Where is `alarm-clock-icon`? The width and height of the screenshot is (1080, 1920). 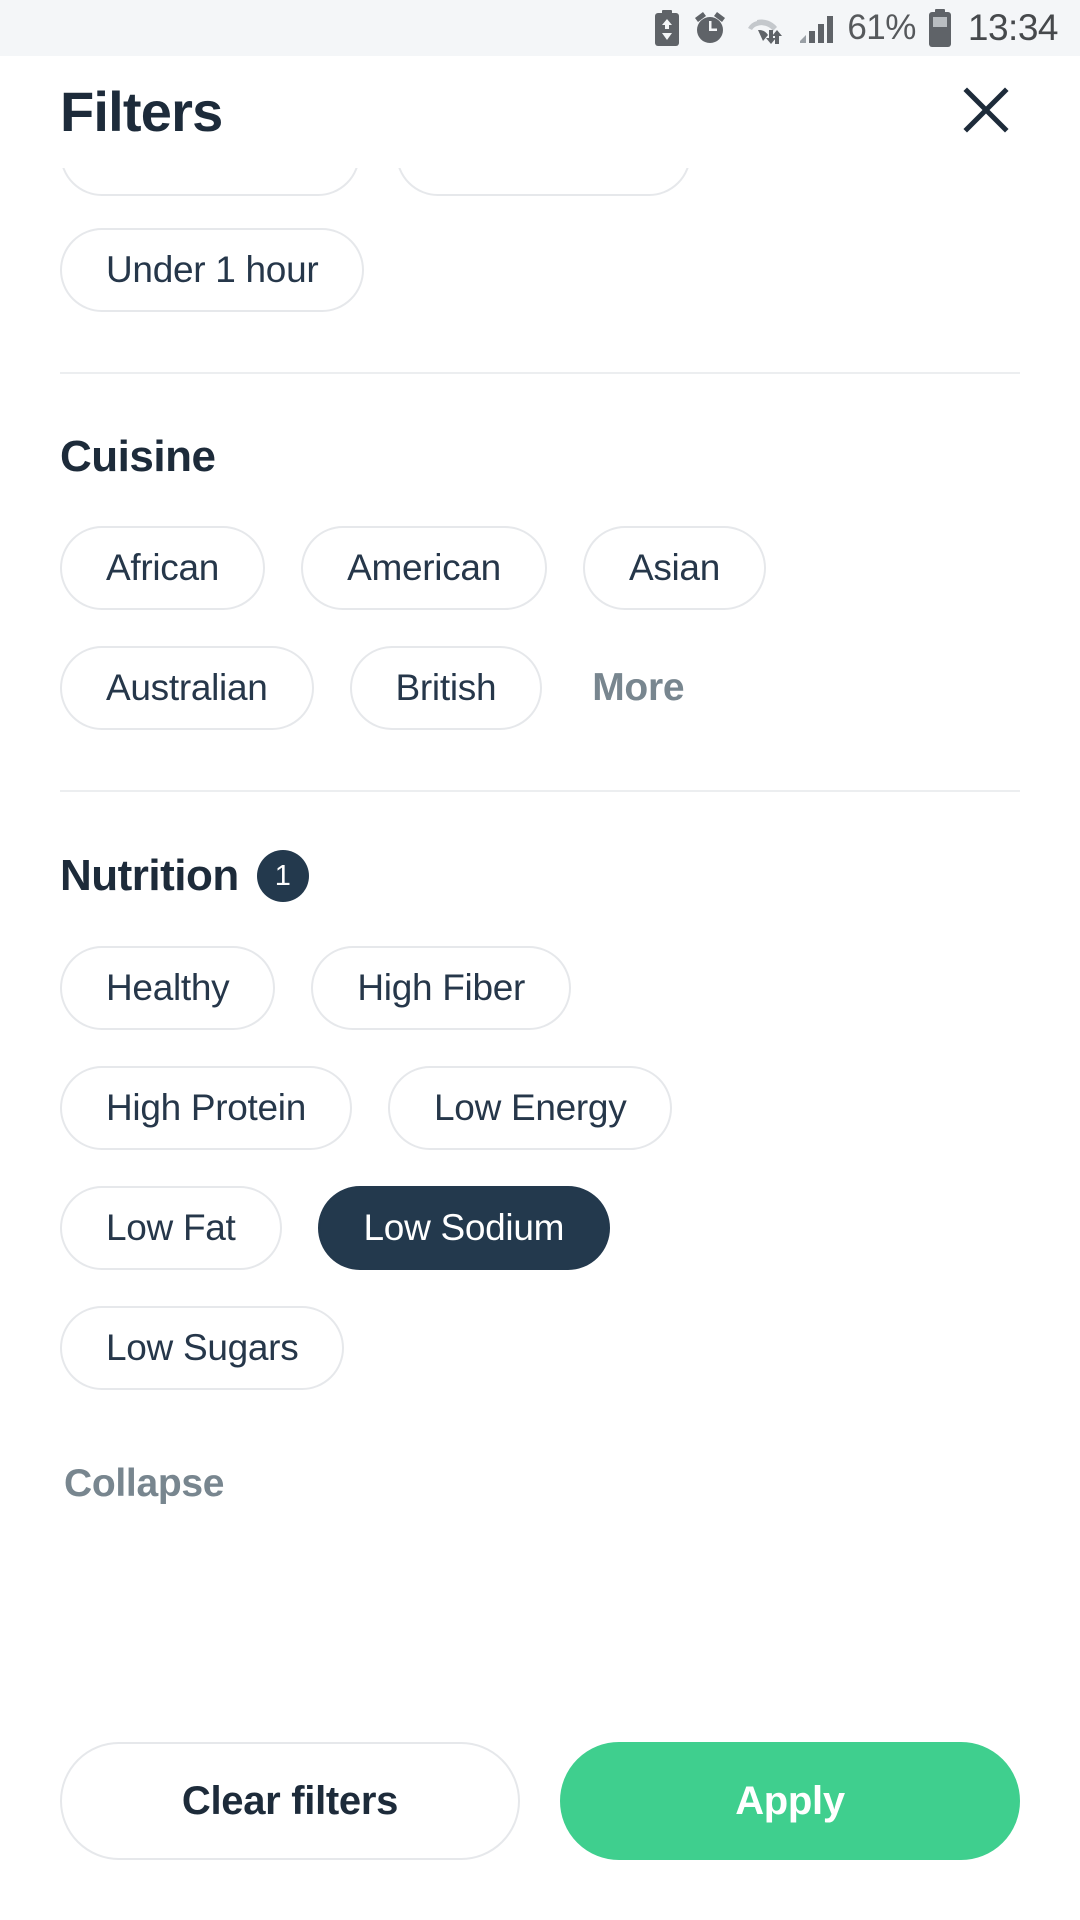 alarm-clock-icon is located at coordinates (710, 28).